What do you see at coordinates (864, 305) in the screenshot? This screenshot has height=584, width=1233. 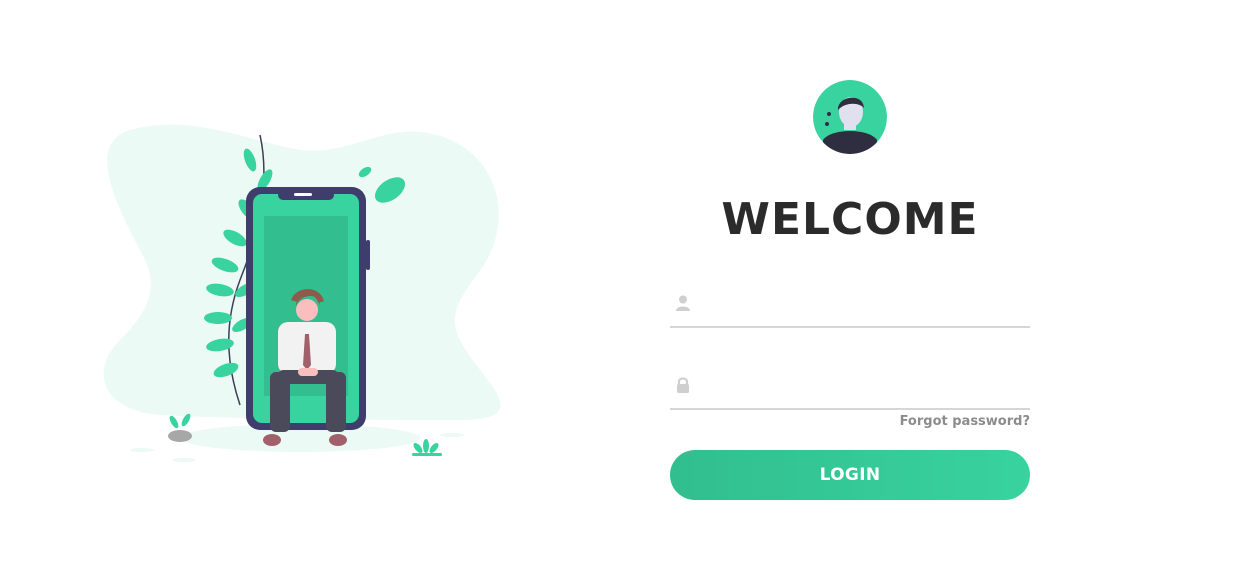 I see `username-input` at bounding box center [864, 305].